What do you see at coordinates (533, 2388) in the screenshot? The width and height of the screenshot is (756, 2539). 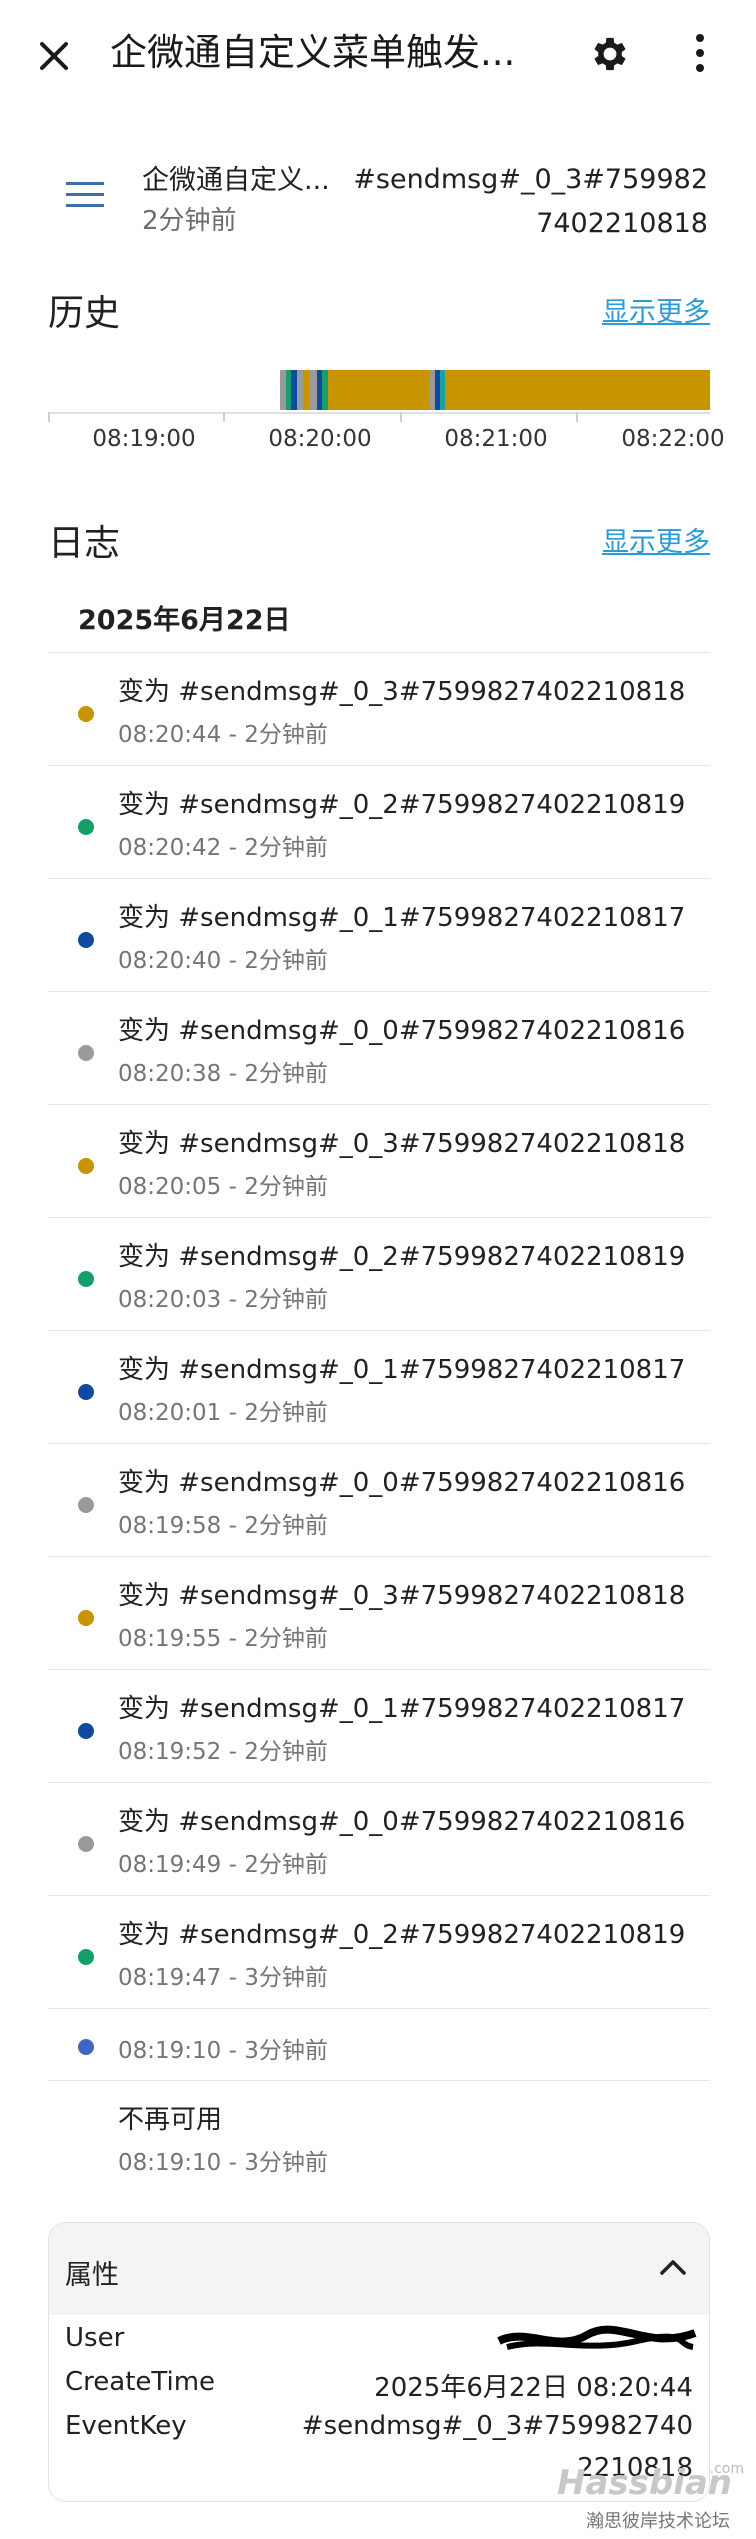 I see `attribute-value: 2025年6月22日 08:20:44` at bounding box center [533, 2388].